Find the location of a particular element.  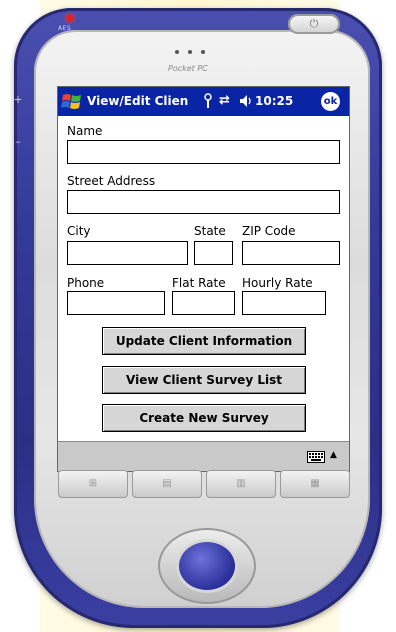

zip-code-label: ZIP Code is located at coordinates (269, 231).